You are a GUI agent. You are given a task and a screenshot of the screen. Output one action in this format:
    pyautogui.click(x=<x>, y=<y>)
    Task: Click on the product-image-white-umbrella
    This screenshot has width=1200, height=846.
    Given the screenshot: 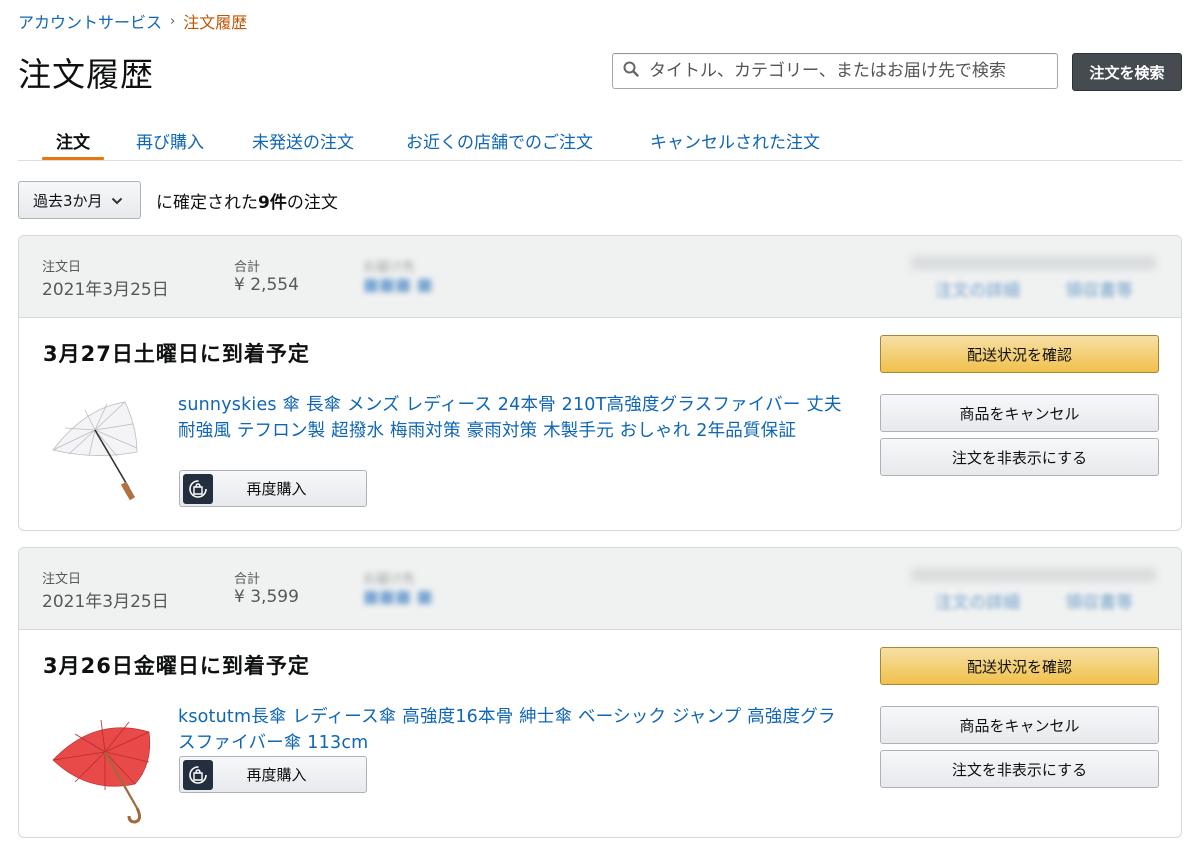 What is the action you would take?
    pyautogui.click(x=105, y=450)
    